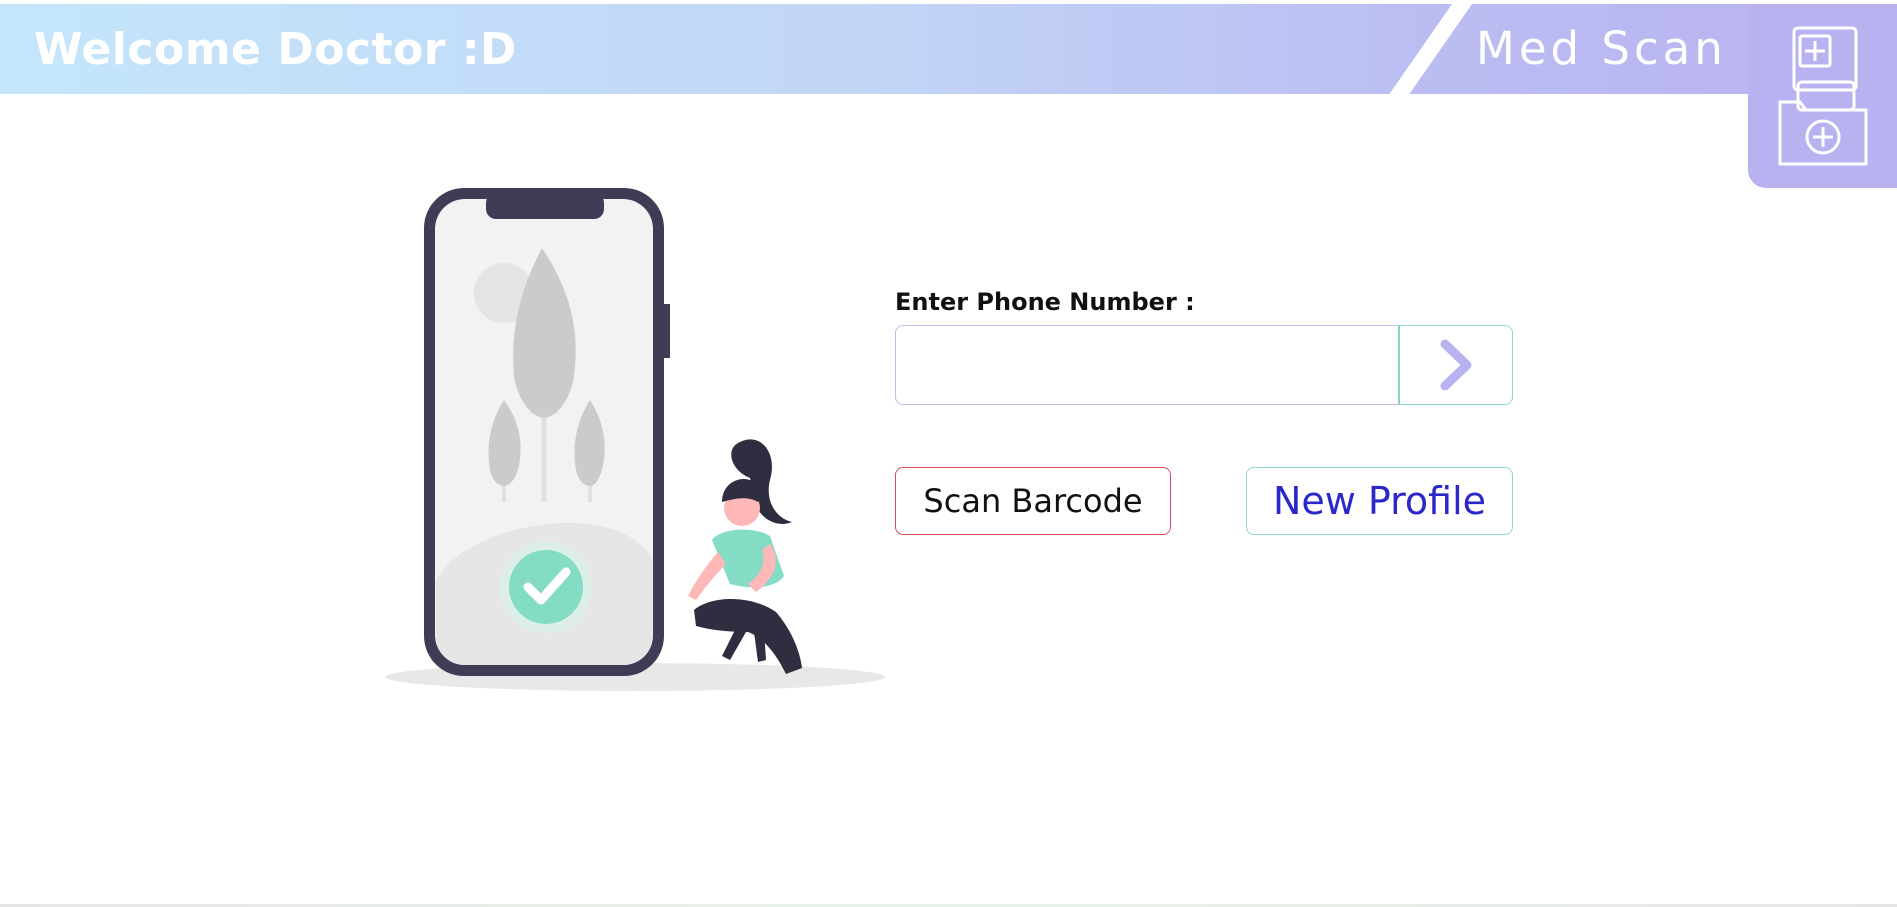  What do you see at coordinates (275, 49) in the screenshot?
I see `page-title: Welcome Doctor :D` at bounding box center [275, 49].